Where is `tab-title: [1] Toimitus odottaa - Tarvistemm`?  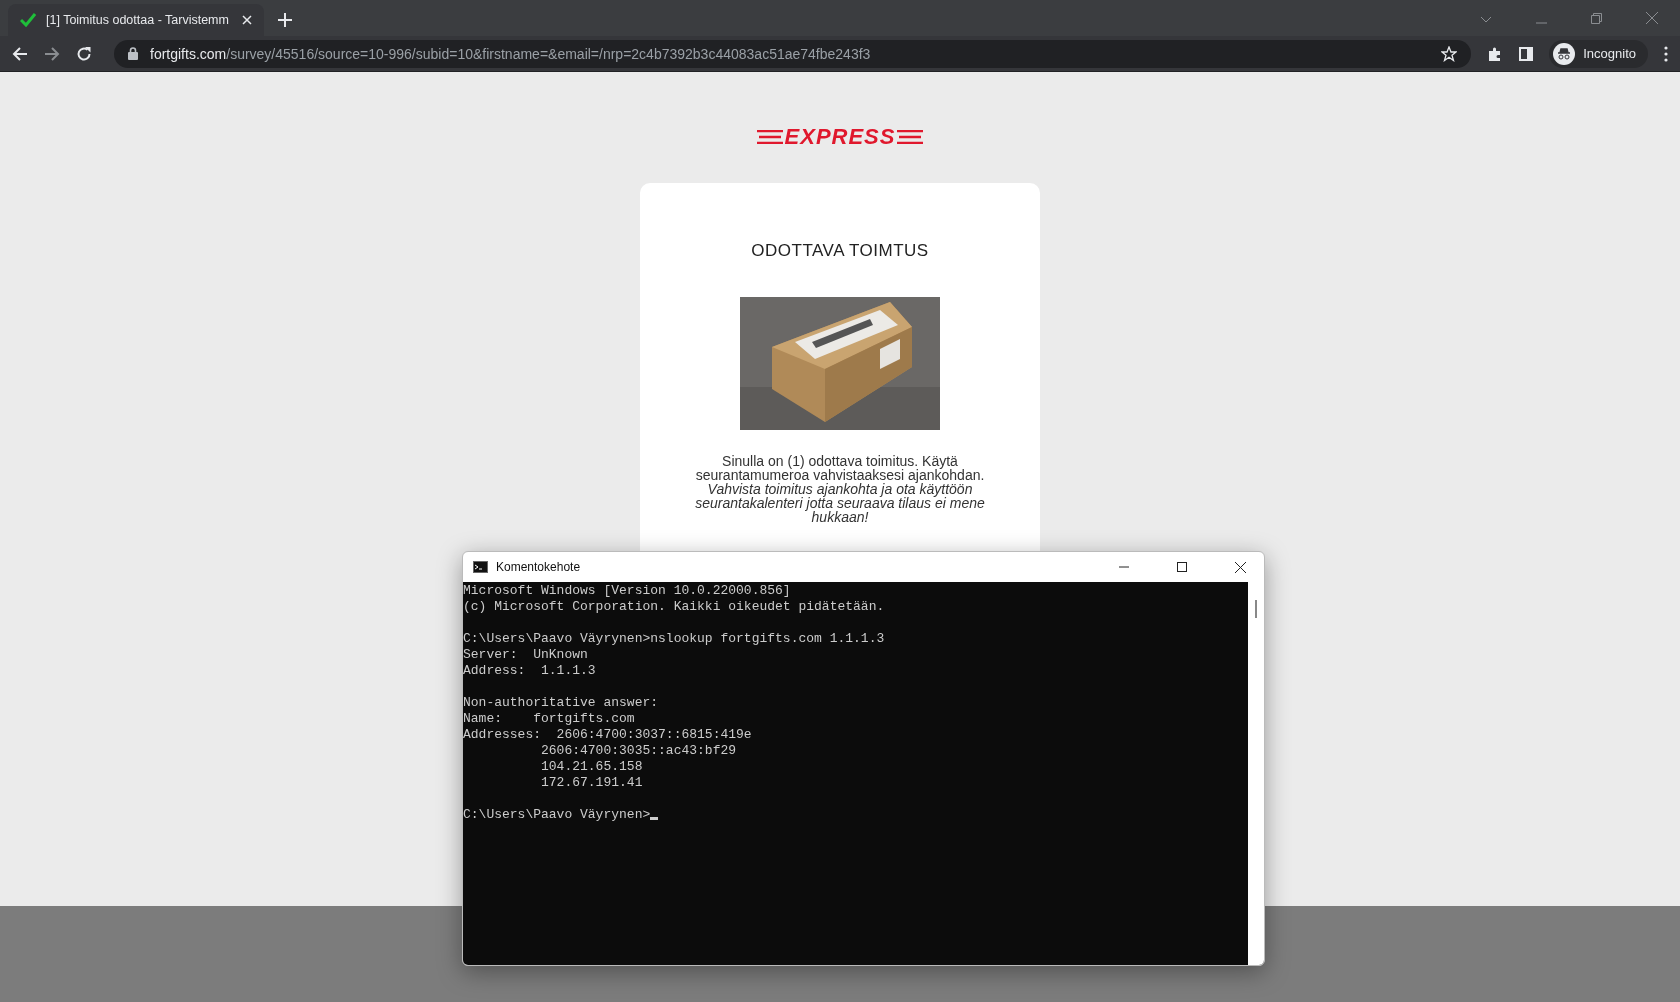
tab-title: [1] Toimitus odottaa - Tarvistemm is located at coordinates (138, 20).